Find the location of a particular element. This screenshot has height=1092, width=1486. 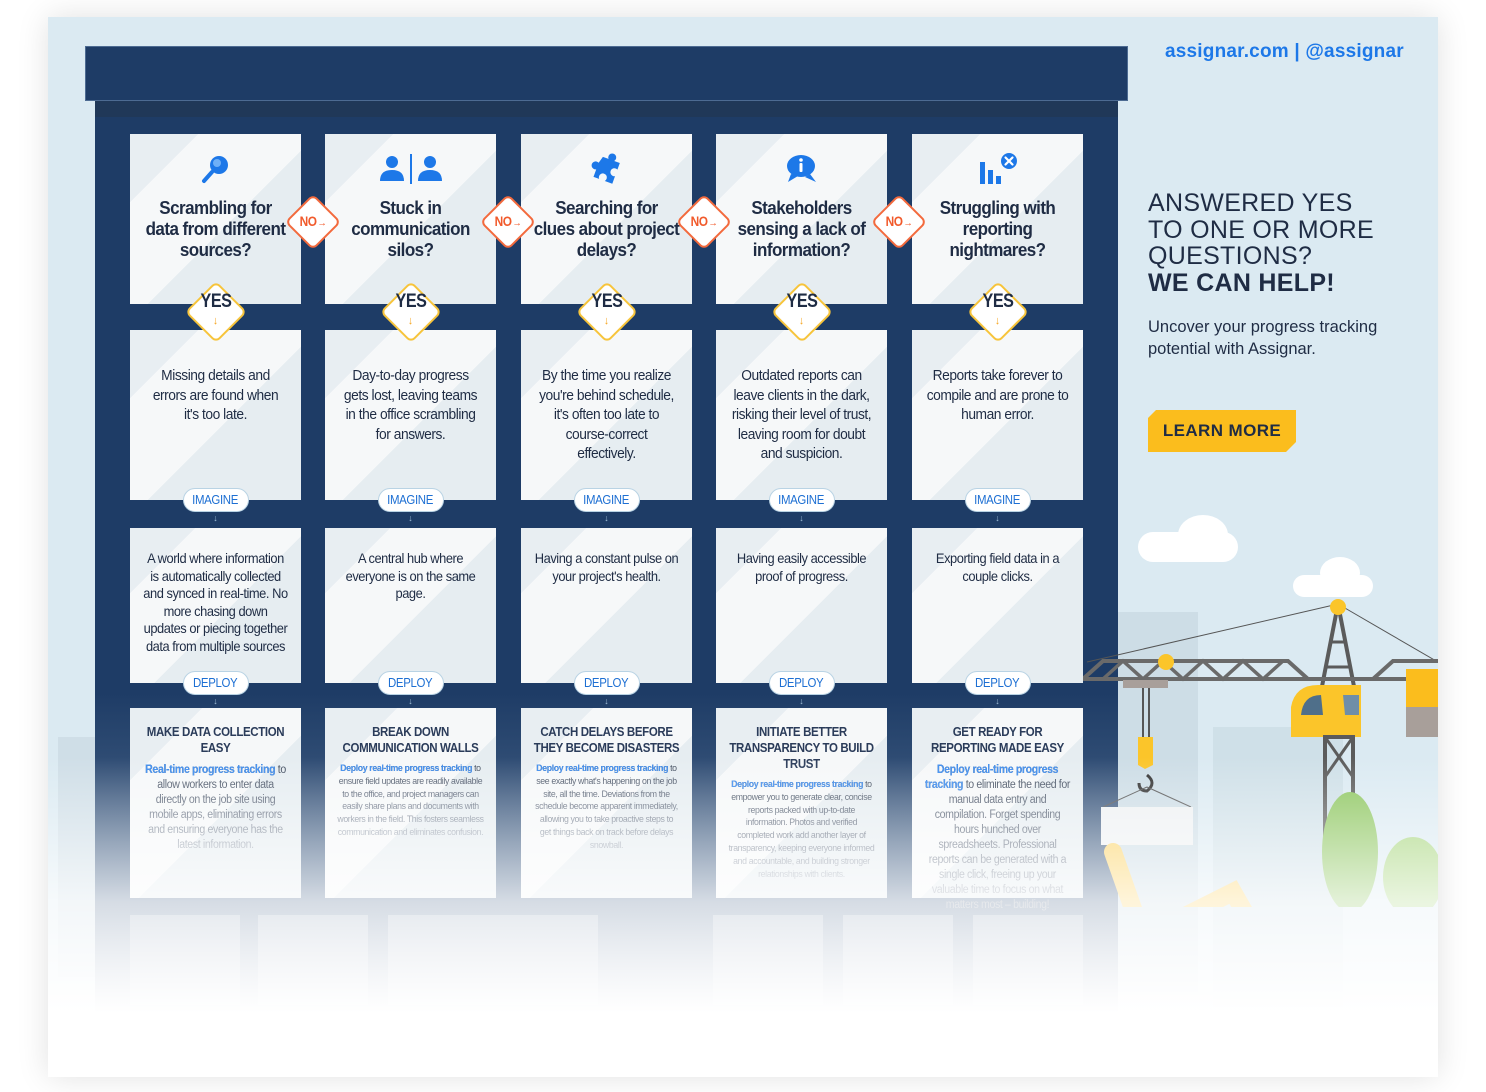

bar-chart-error-icon is located at coordinates (997, 169).